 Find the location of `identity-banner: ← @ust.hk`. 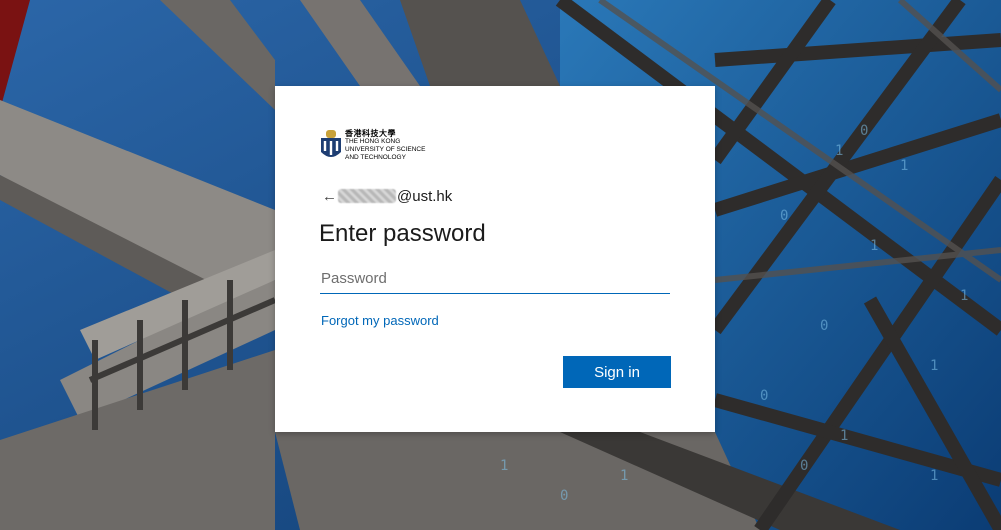

identity-banner: ← @ust.hk is located at coordinates (387, 196).